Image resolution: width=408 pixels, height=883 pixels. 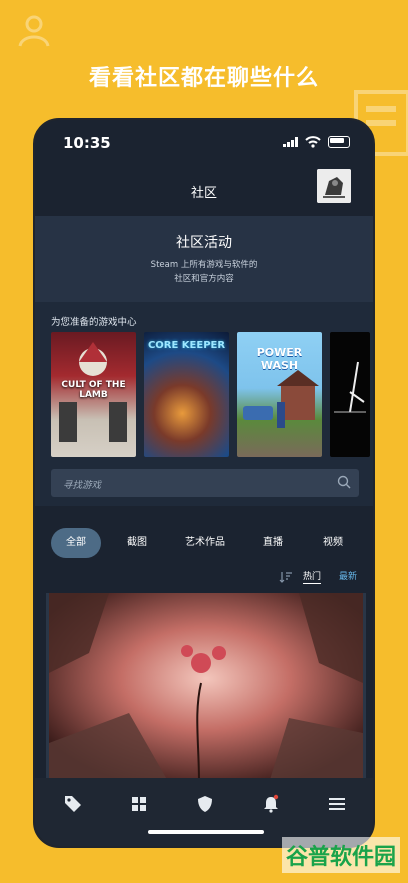 I want to click on deco-user-icon, so click(x=34, y=31).